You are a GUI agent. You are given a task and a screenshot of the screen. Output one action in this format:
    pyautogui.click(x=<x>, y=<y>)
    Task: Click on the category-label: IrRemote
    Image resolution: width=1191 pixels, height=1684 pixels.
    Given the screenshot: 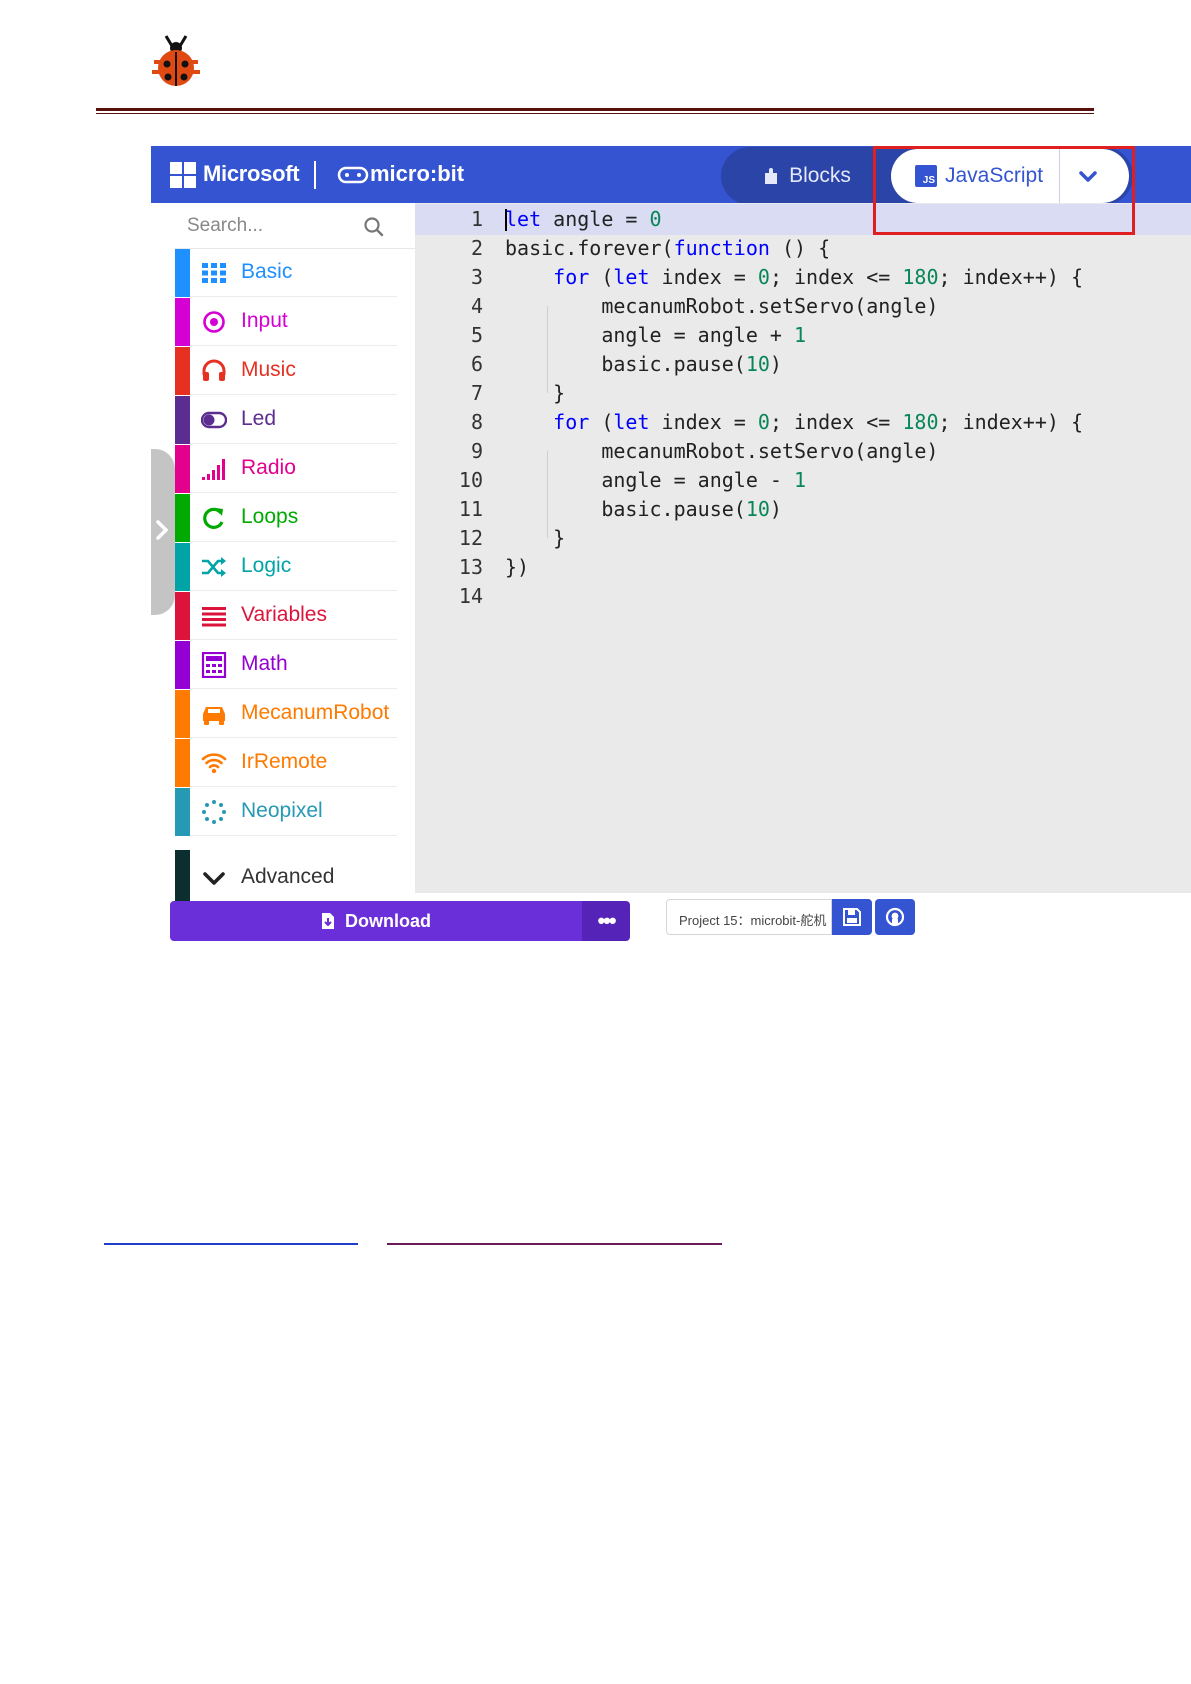 What is the action you would take?
    pyautogui.click(x=284, y=761)
    